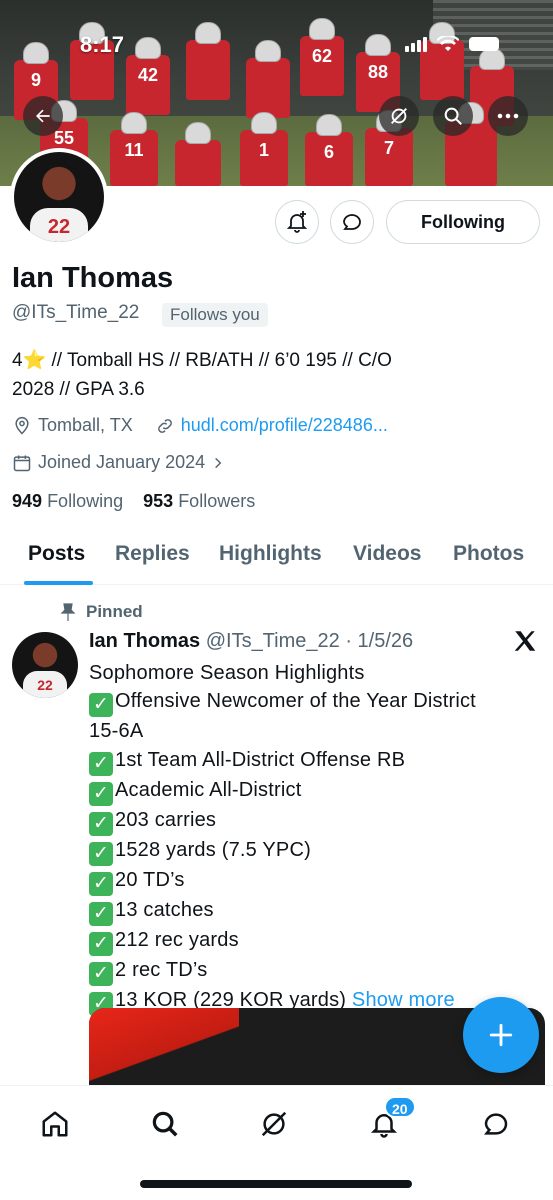 This screenshot has height=1200, width=553. Describe the element at coordinates (317, 731) in the screenshot. I see `post-body-line: 15-6A` at that location.